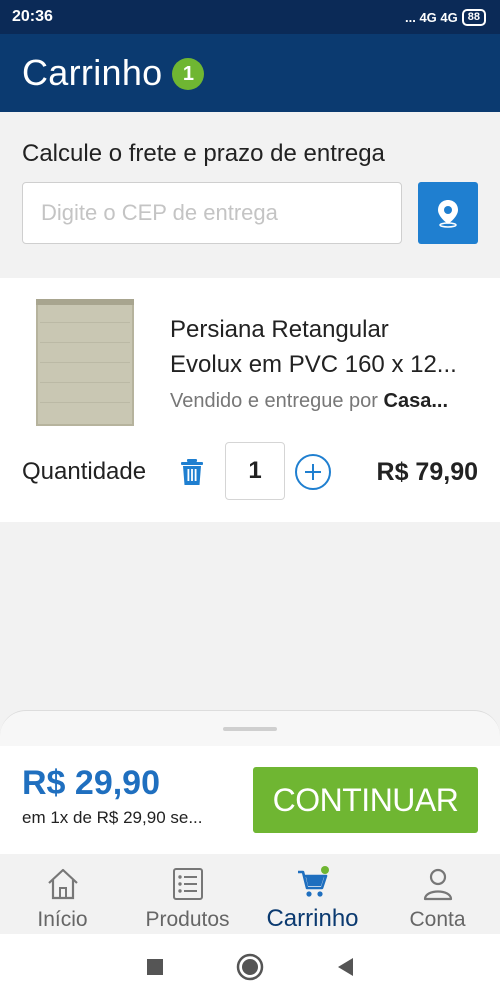  What do you see at coordinates (155, 967) in the screenshot?
I see `recents-icon` at bounding box center [155, 967].